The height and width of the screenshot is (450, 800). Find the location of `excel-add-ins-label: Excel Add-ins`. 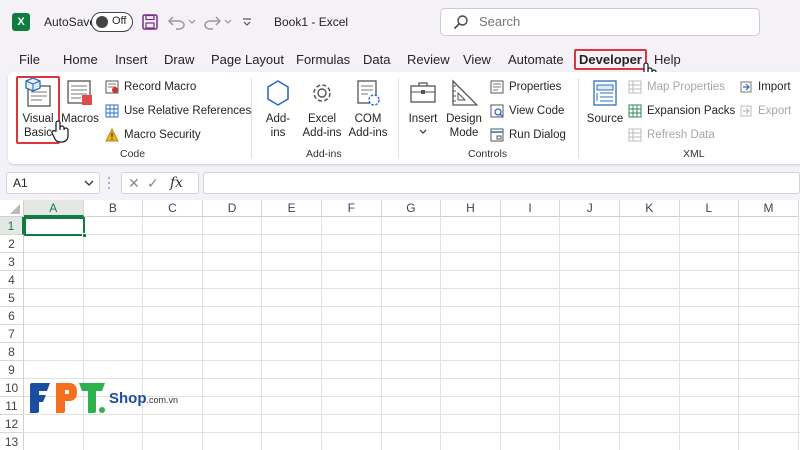

excel-add-ins-label: Excel Add-ins is located at coordinates (322, 126).